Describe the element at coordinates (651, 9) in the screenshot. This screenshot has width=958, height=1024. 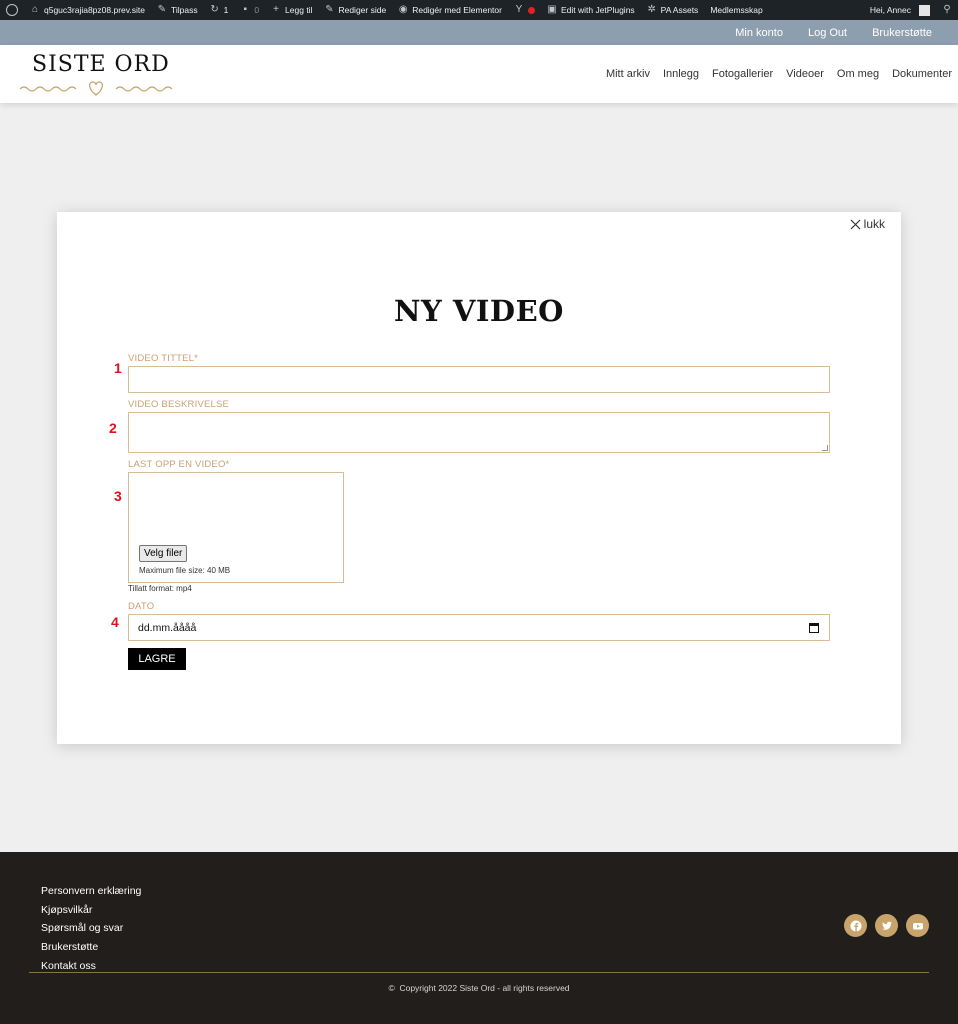
I see `gear-icon: ✲` at that location.